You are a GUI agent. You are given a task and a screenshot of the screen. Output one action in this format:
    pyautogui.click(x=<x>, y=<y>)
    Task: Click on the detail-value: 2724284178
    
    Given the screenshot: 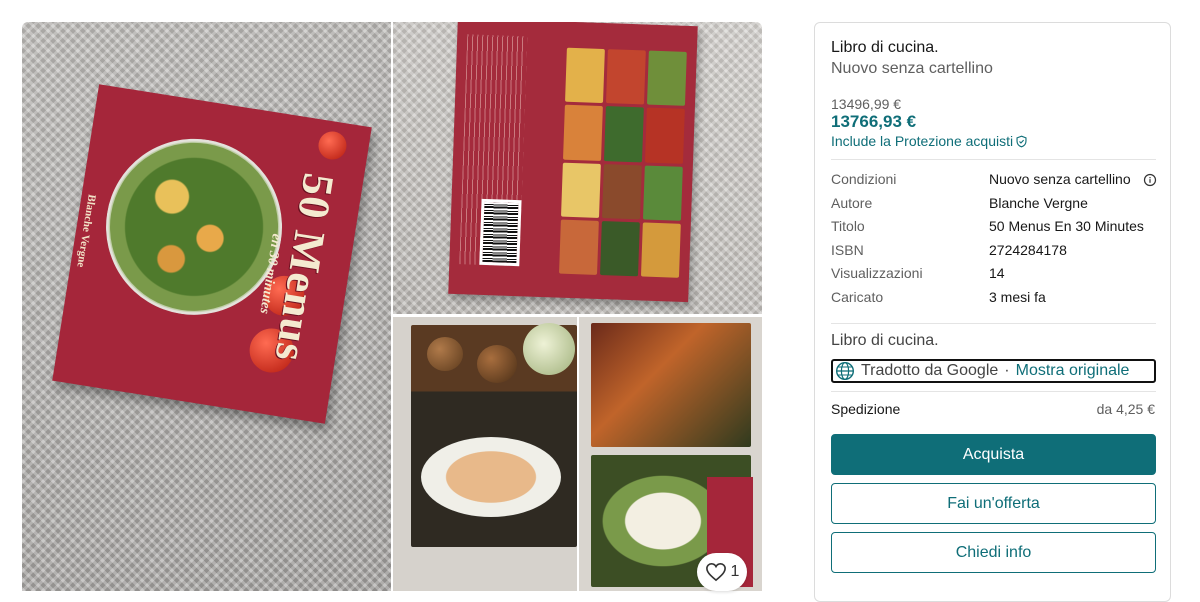 What is the action you would take?
    pyautogui.click(x=1028, y=249)
    